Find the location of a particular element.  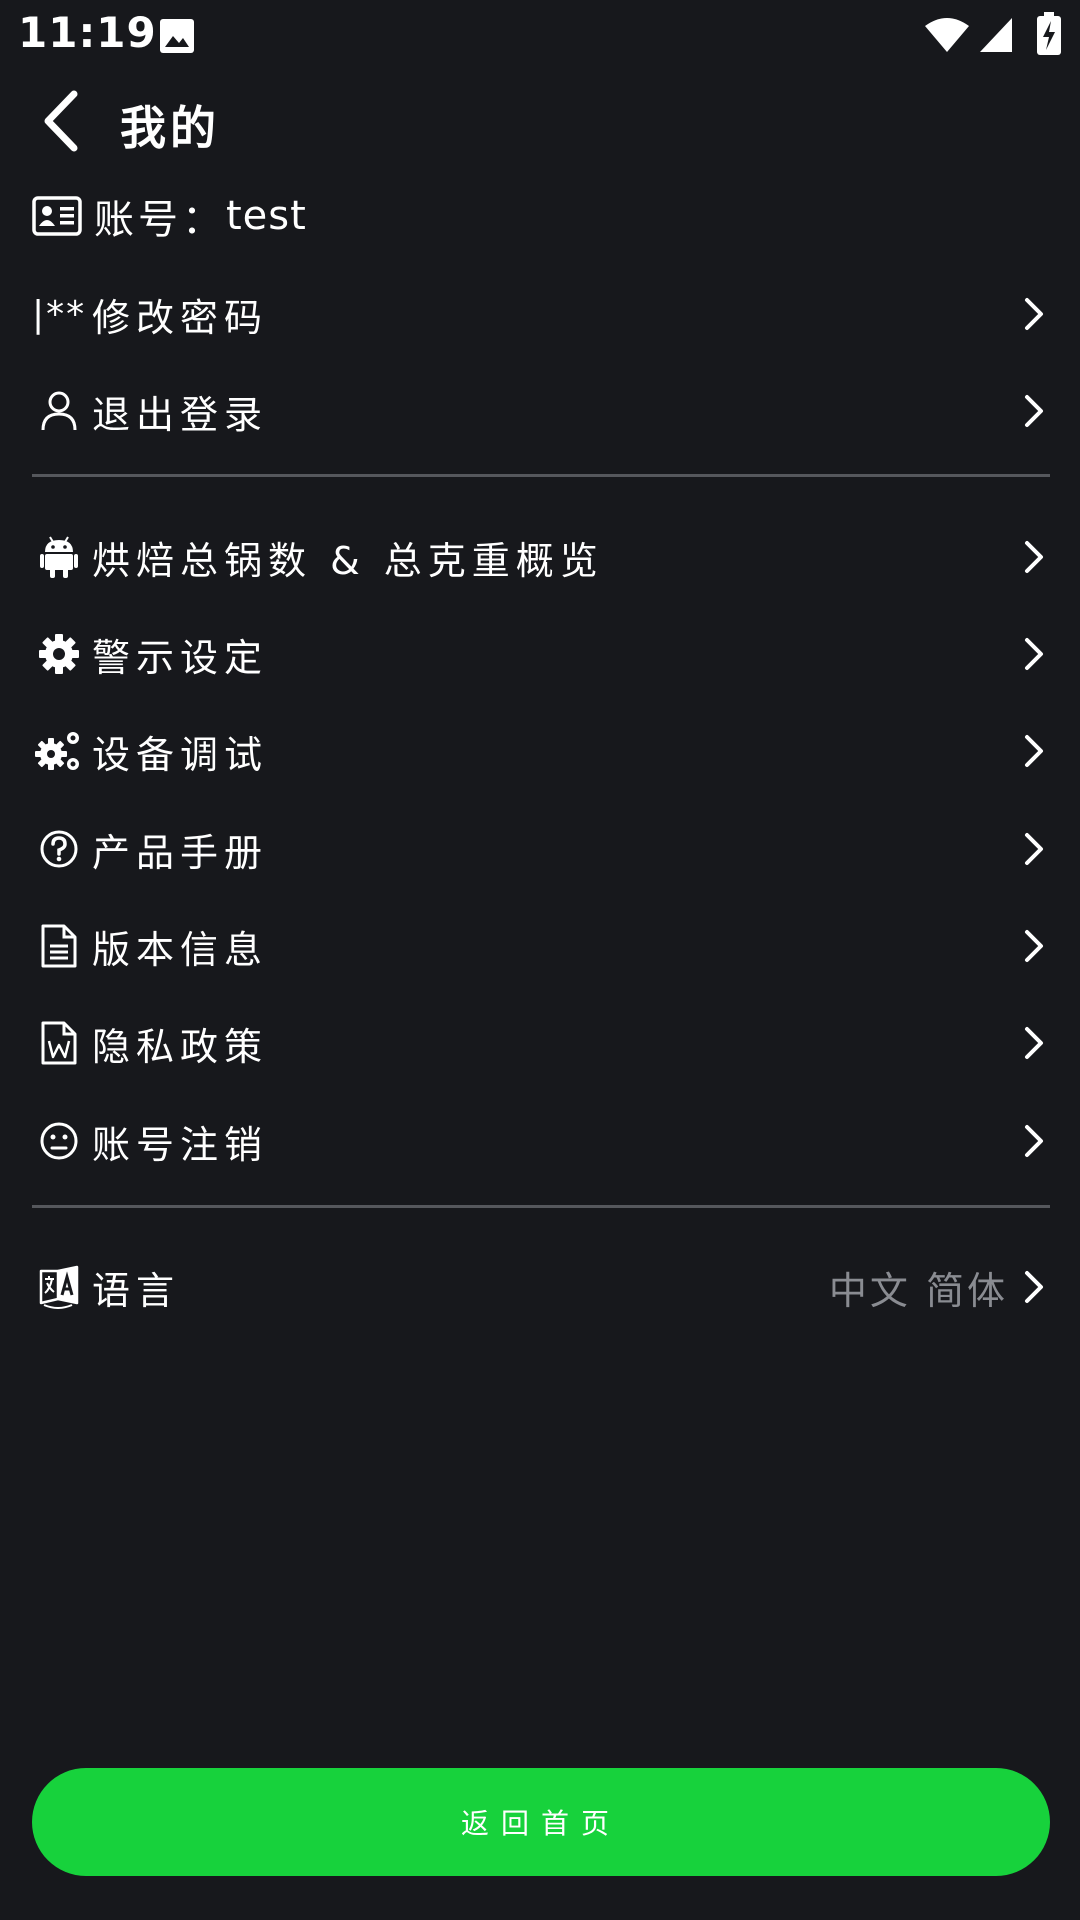

password-icon: |** is located at coordinates (59, 314).